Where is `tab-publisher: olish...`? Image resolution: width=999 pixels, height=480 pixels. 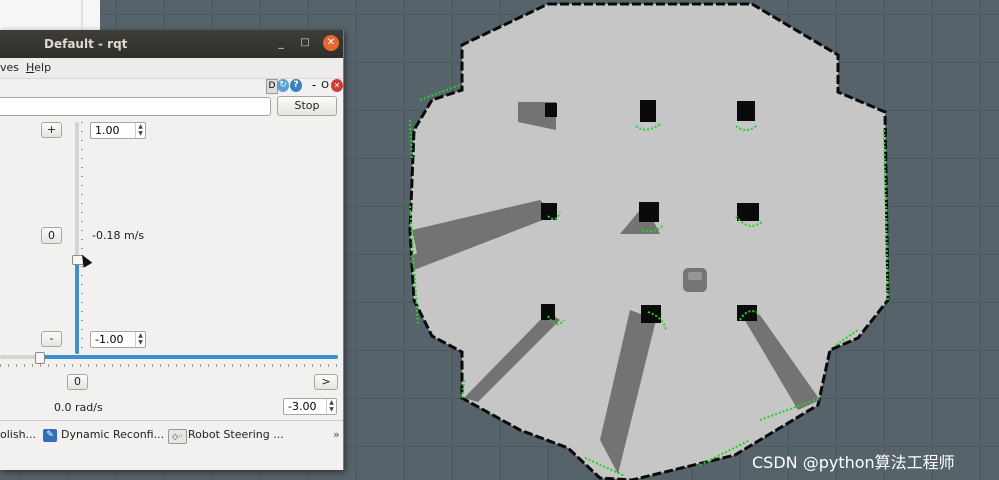 tab-publisher: olish... is located at coordinates (18, 436).